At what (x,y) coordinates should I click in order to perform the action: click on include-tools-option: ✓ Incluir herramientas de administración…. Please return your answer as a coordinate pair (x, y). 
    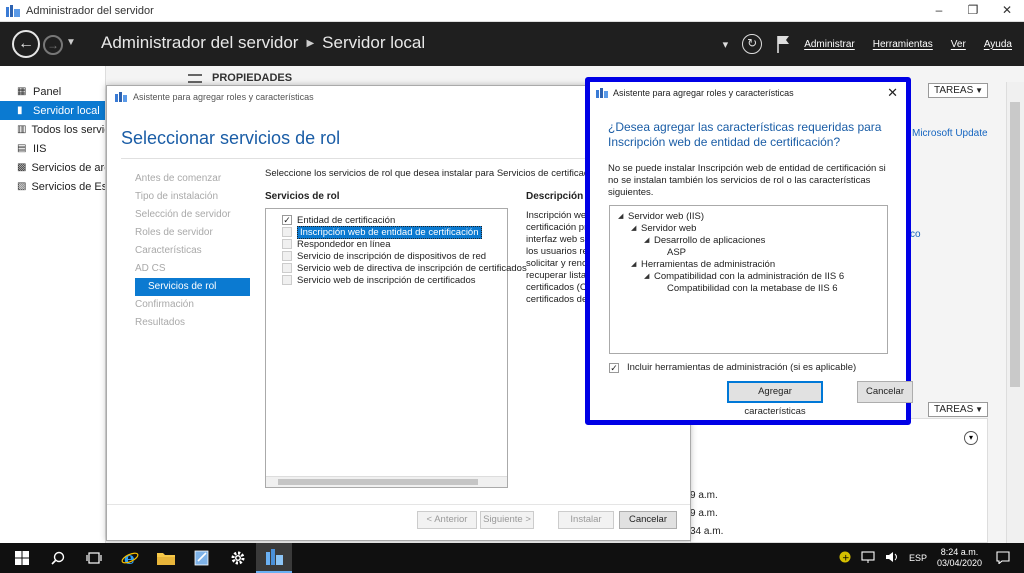
    Looking at the image, I should click on (732, 367).